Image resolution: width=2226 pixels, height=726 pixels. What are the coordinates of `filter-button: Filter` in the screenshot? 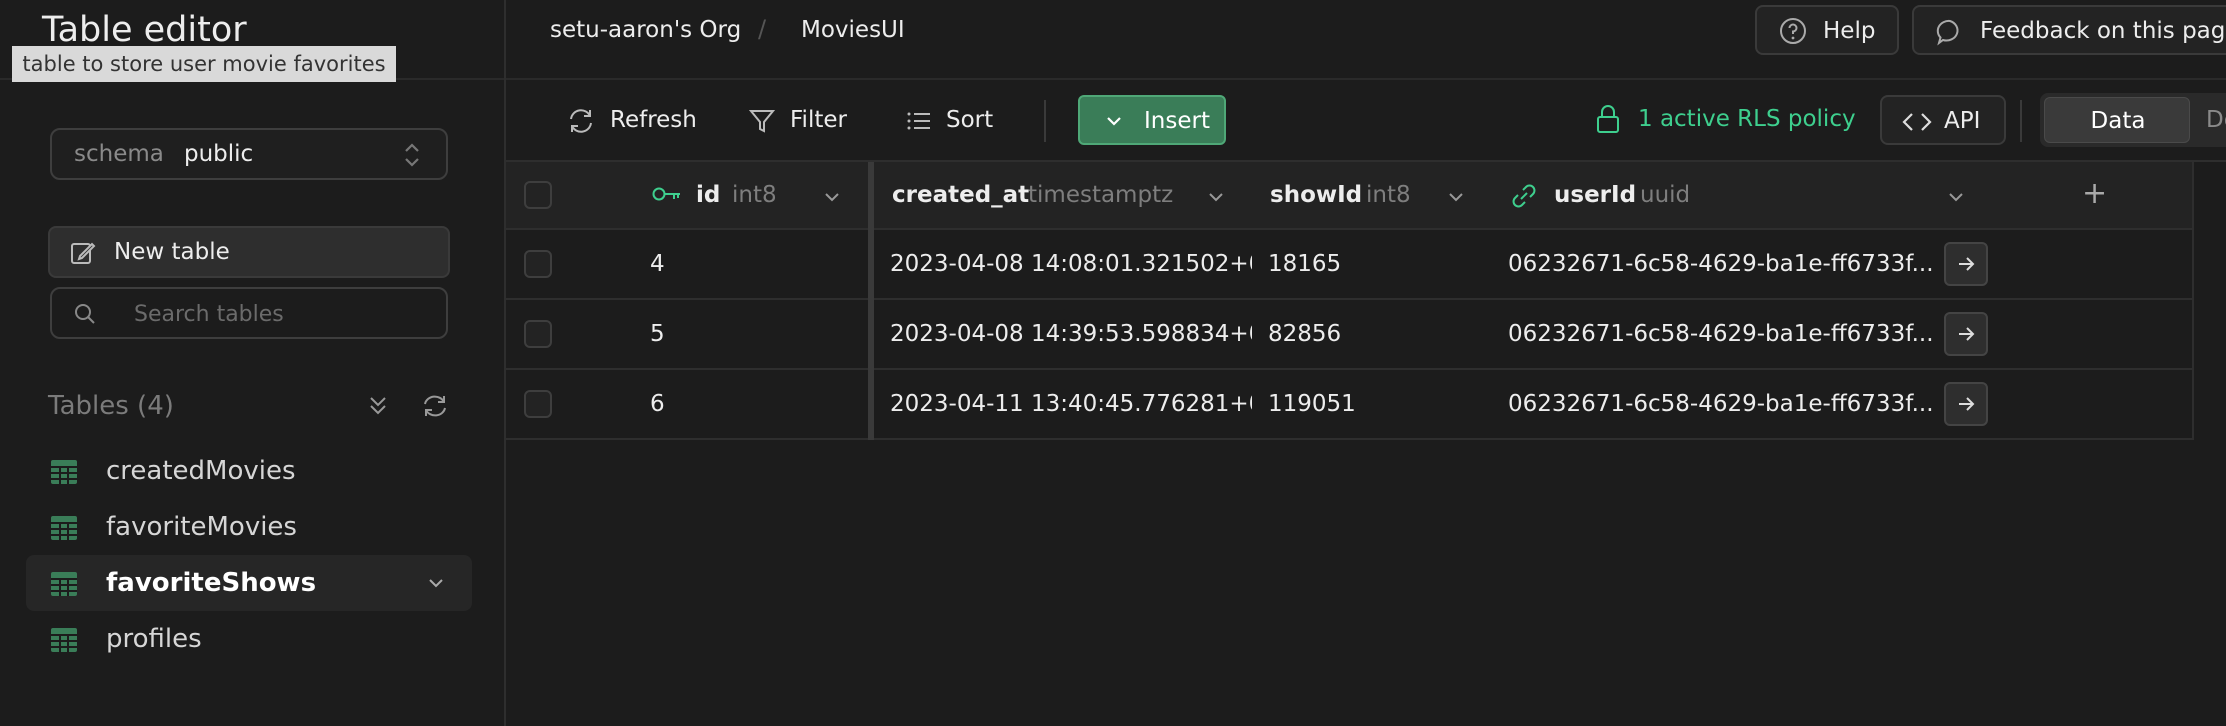 It's located at (804, 121).